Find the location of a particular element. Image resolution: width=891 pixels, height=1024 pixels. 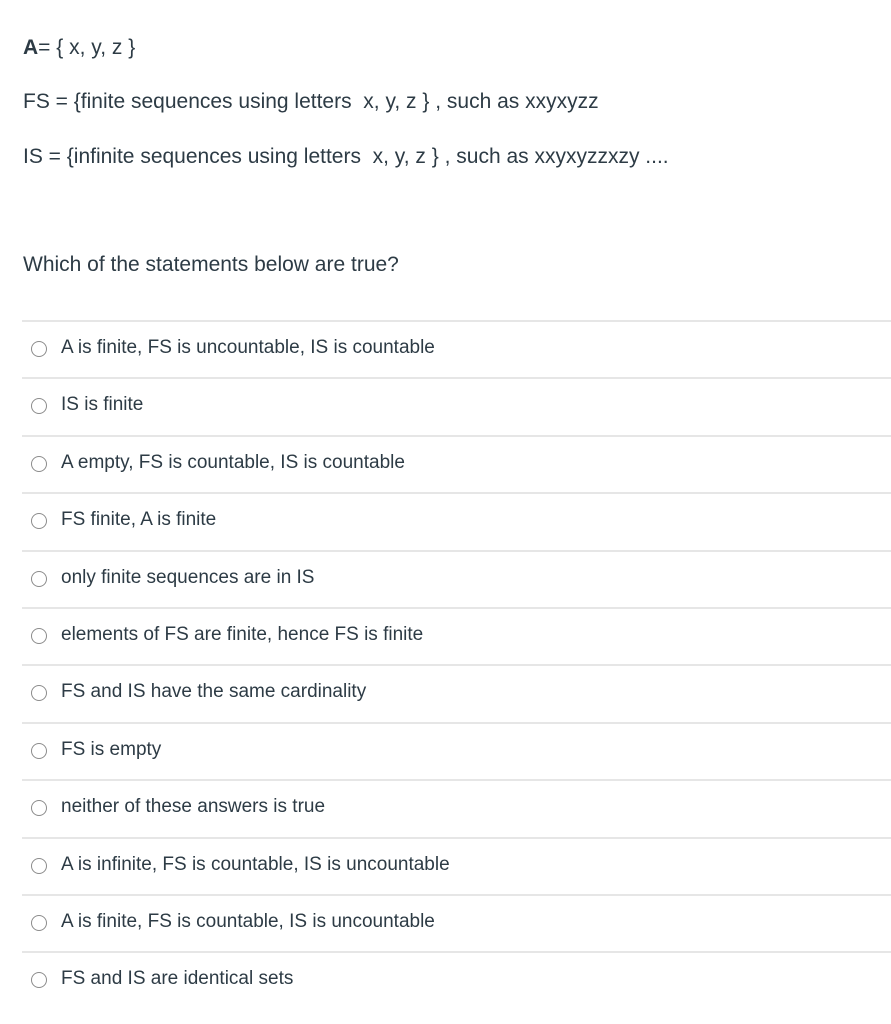

question-text: Which of the statements below are true? is located at coordinates (211, 264).